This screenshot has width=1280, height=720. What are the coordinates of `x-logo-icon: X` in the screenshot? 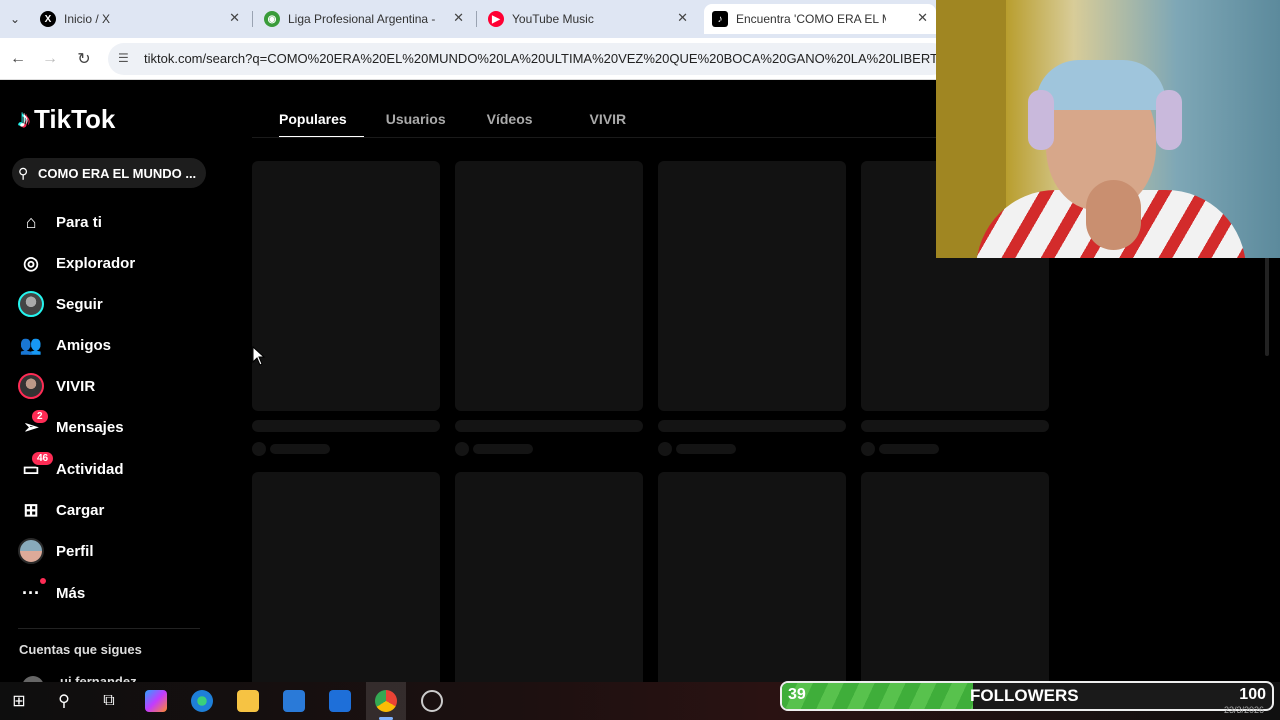 It's located at (48, 19).